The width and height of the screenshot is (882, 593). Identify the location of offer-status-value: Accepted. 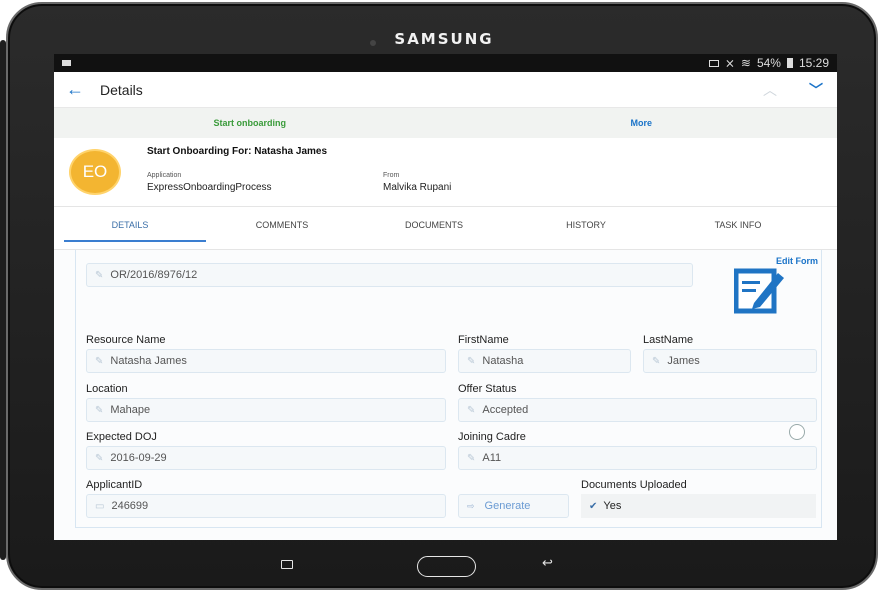
(505, 410).